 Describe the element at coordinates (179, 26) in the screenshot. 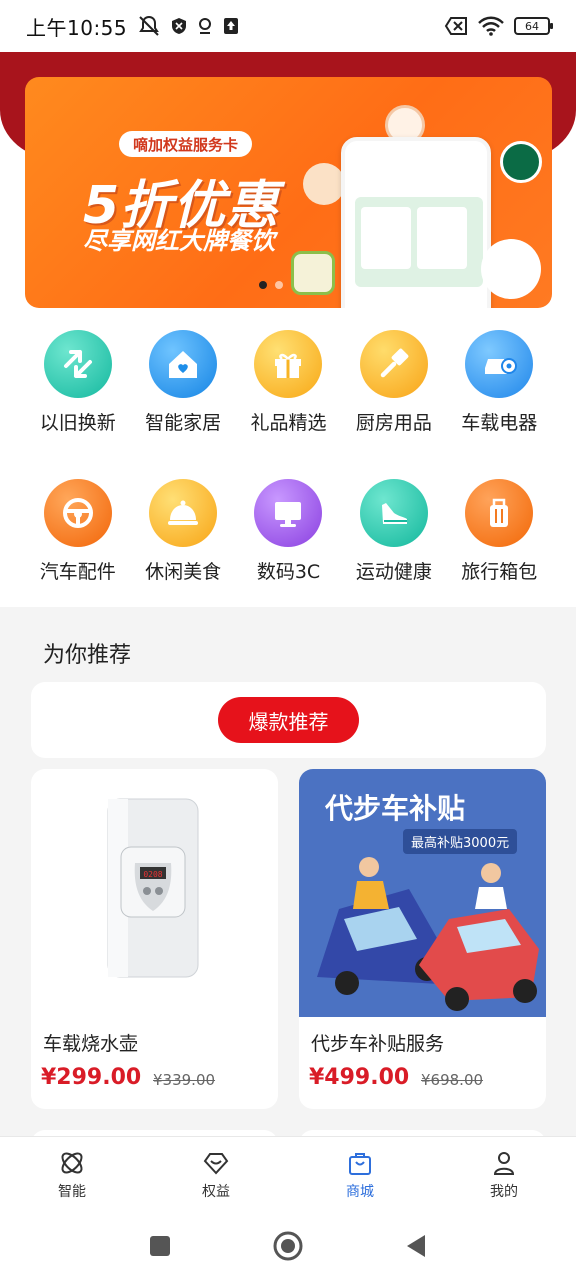

I see `shield-icon` at that location.